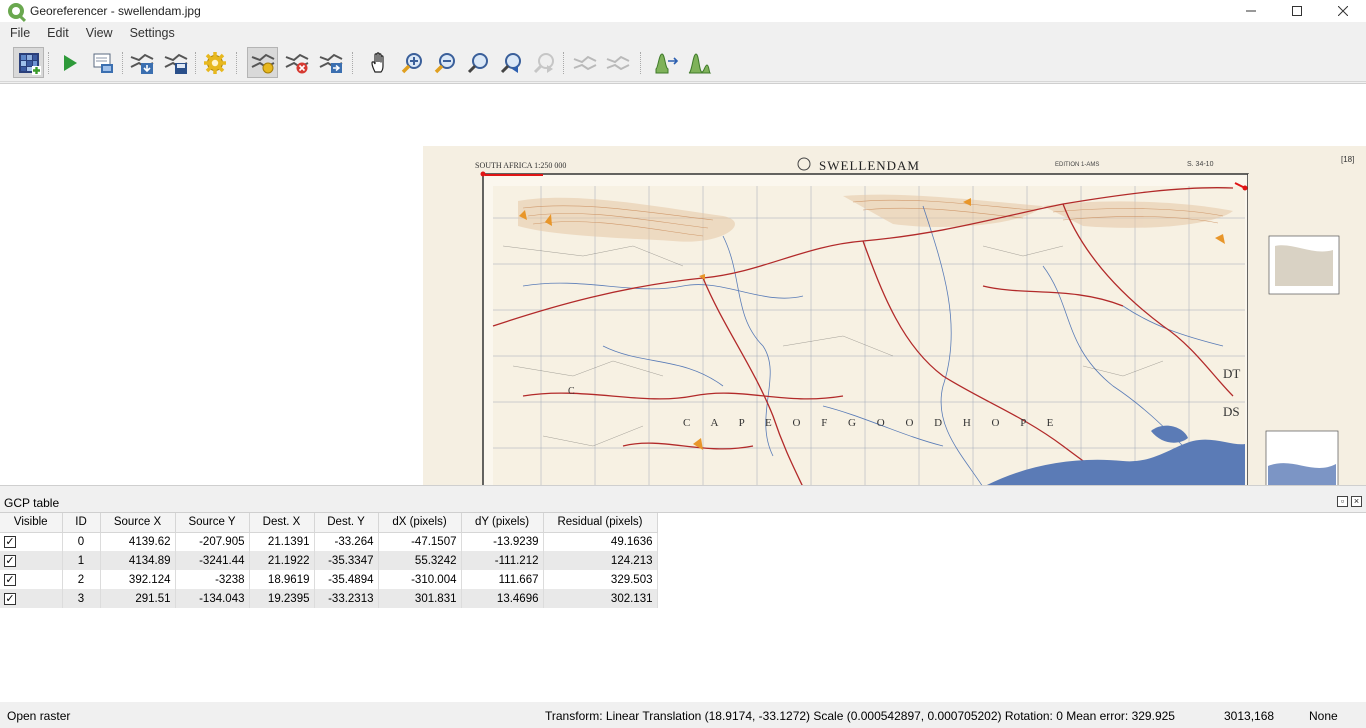 Image resolution: width=1366 pixels, height=728 pixels. What do you see at coordinates (81, 560) in the screenshot?
I see `cell-id: 1` at bounding box center [81, 560].